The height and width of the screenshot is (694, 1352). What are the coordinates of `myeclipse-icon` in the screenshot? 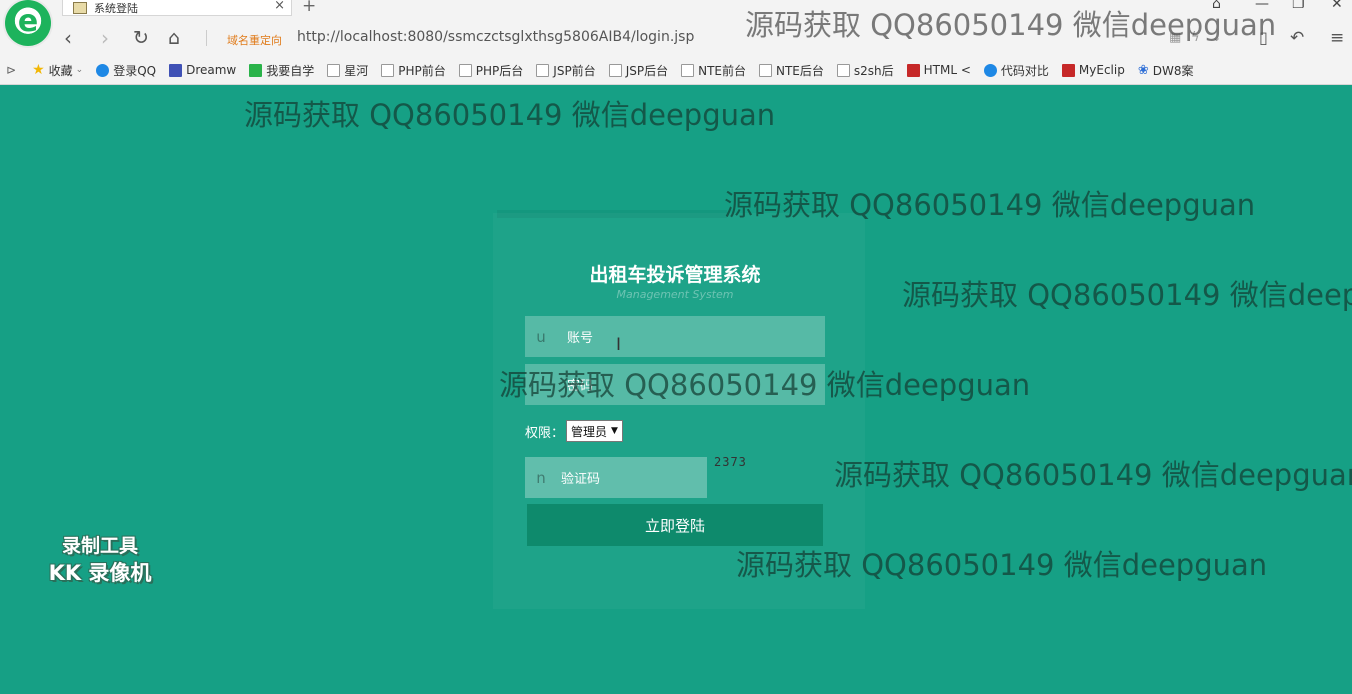 It's located at (1068, 70).